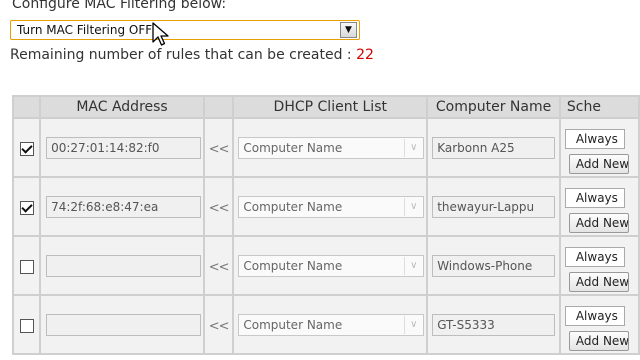 Image resolution: width=640 pixels, height=360 pixels. What do you see at coordinates (348, 30) in the screenshot?
I see `chevron-down-icon: ▼` at bounding box center [348, 30].